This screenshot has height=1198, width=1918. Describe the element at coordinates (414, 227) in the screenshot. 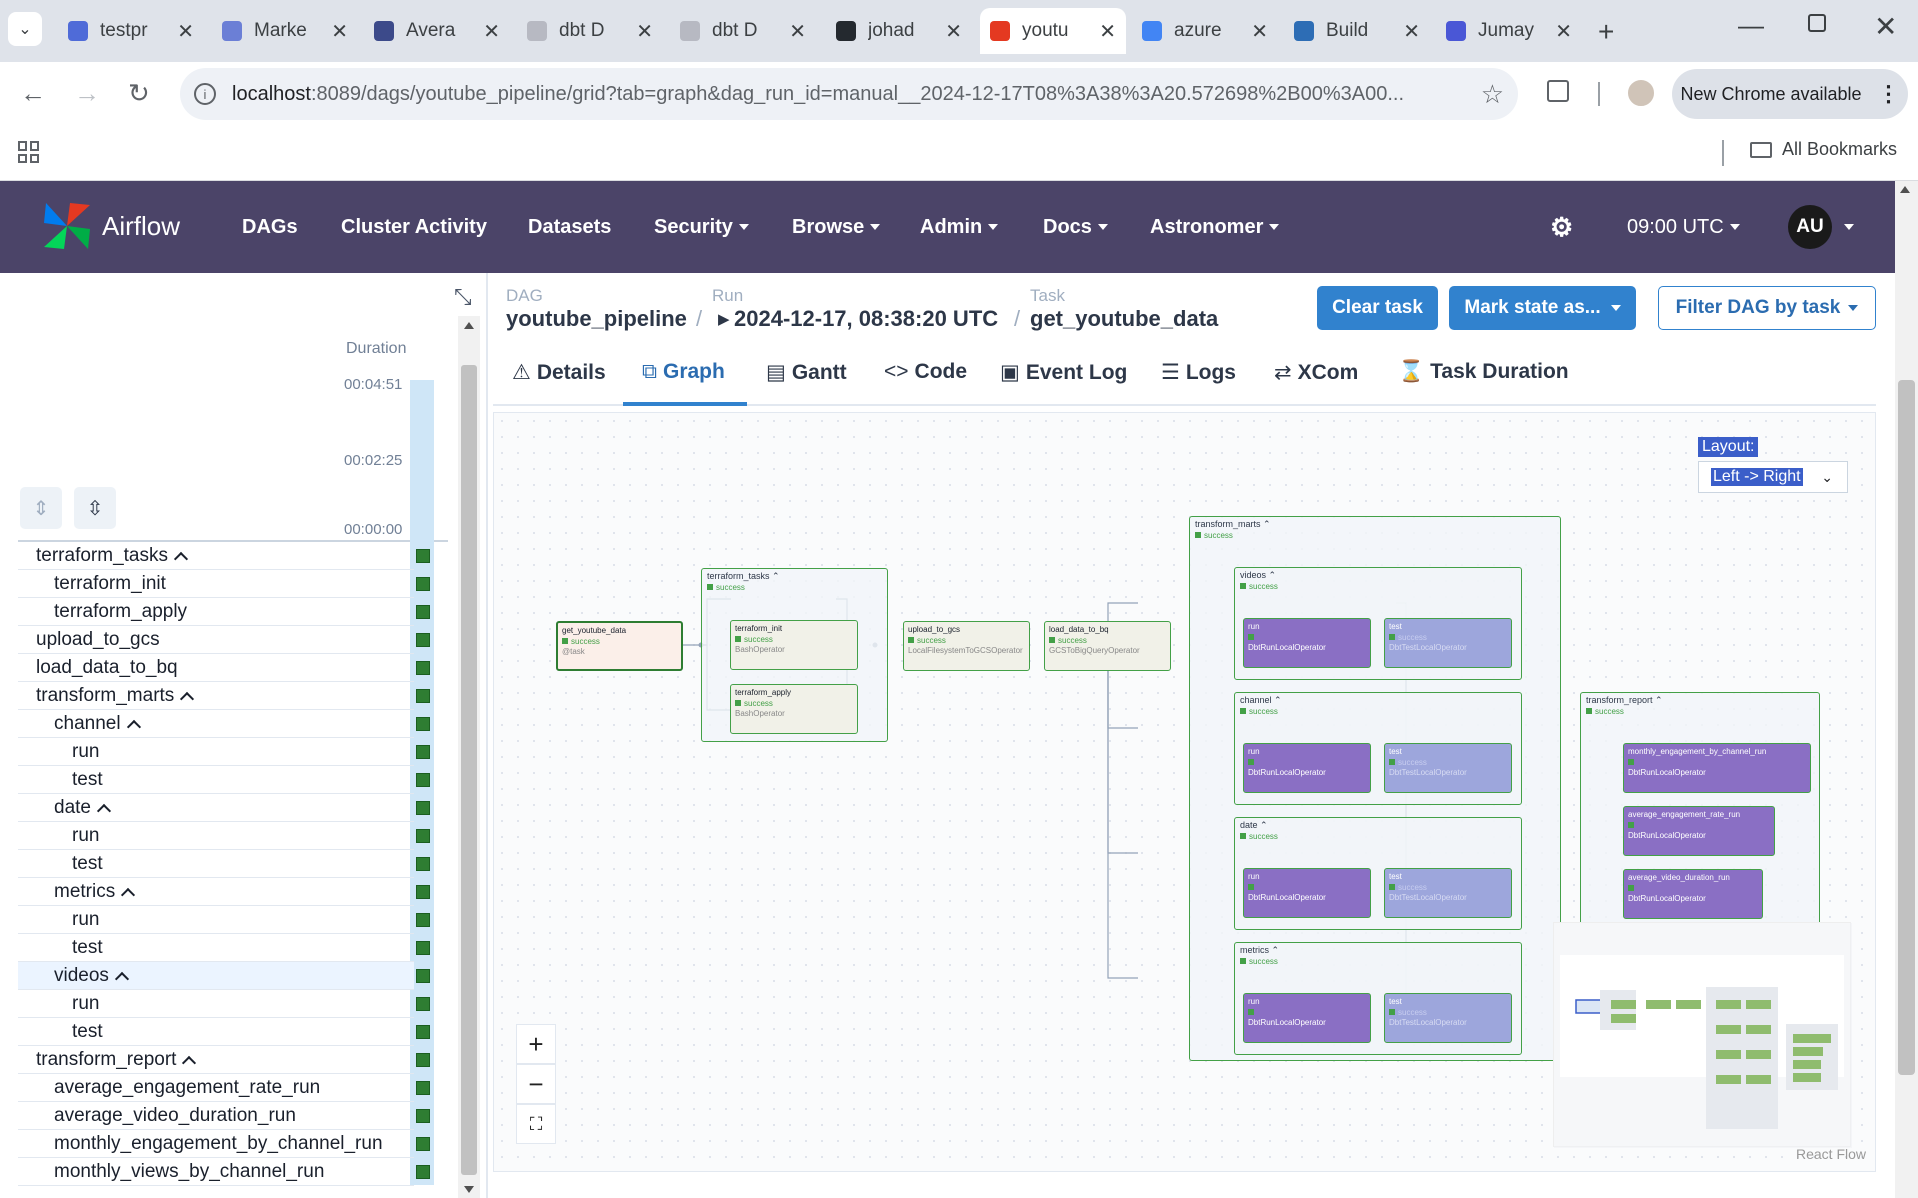

I see `nav-cluster-activity: Cluster Activity` at that location.